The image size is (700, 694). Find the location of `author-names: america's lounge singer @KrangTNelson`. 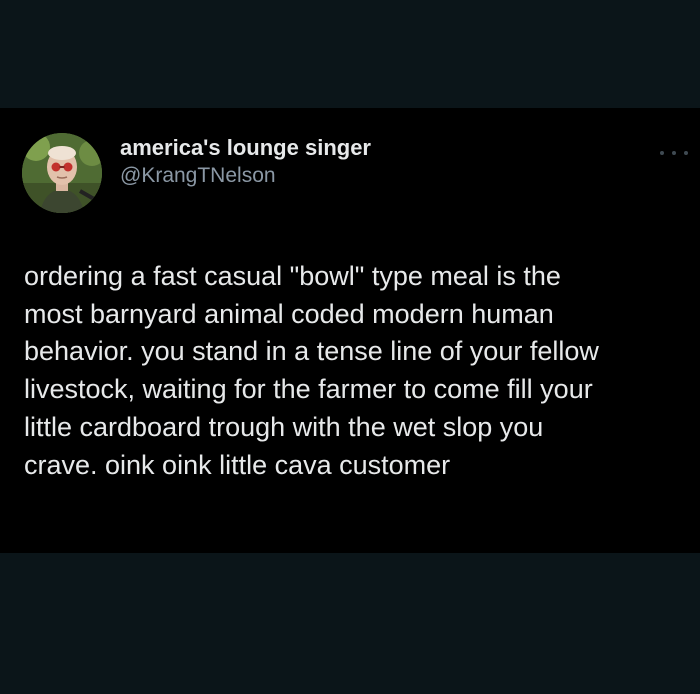

author-names: america's lounge singer @KrangTNelson is located at coordinates (245, 162).